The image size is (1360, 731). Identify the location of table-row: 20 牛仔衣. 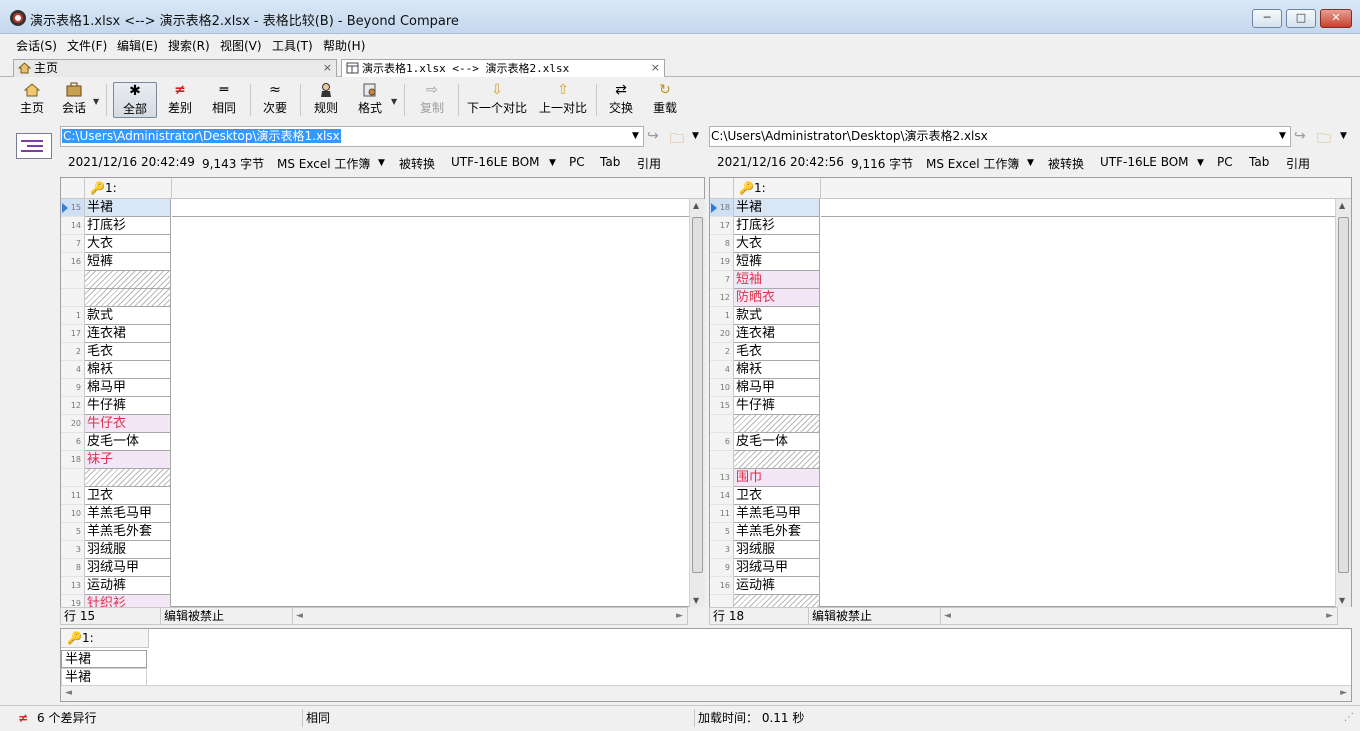
(116, 424).